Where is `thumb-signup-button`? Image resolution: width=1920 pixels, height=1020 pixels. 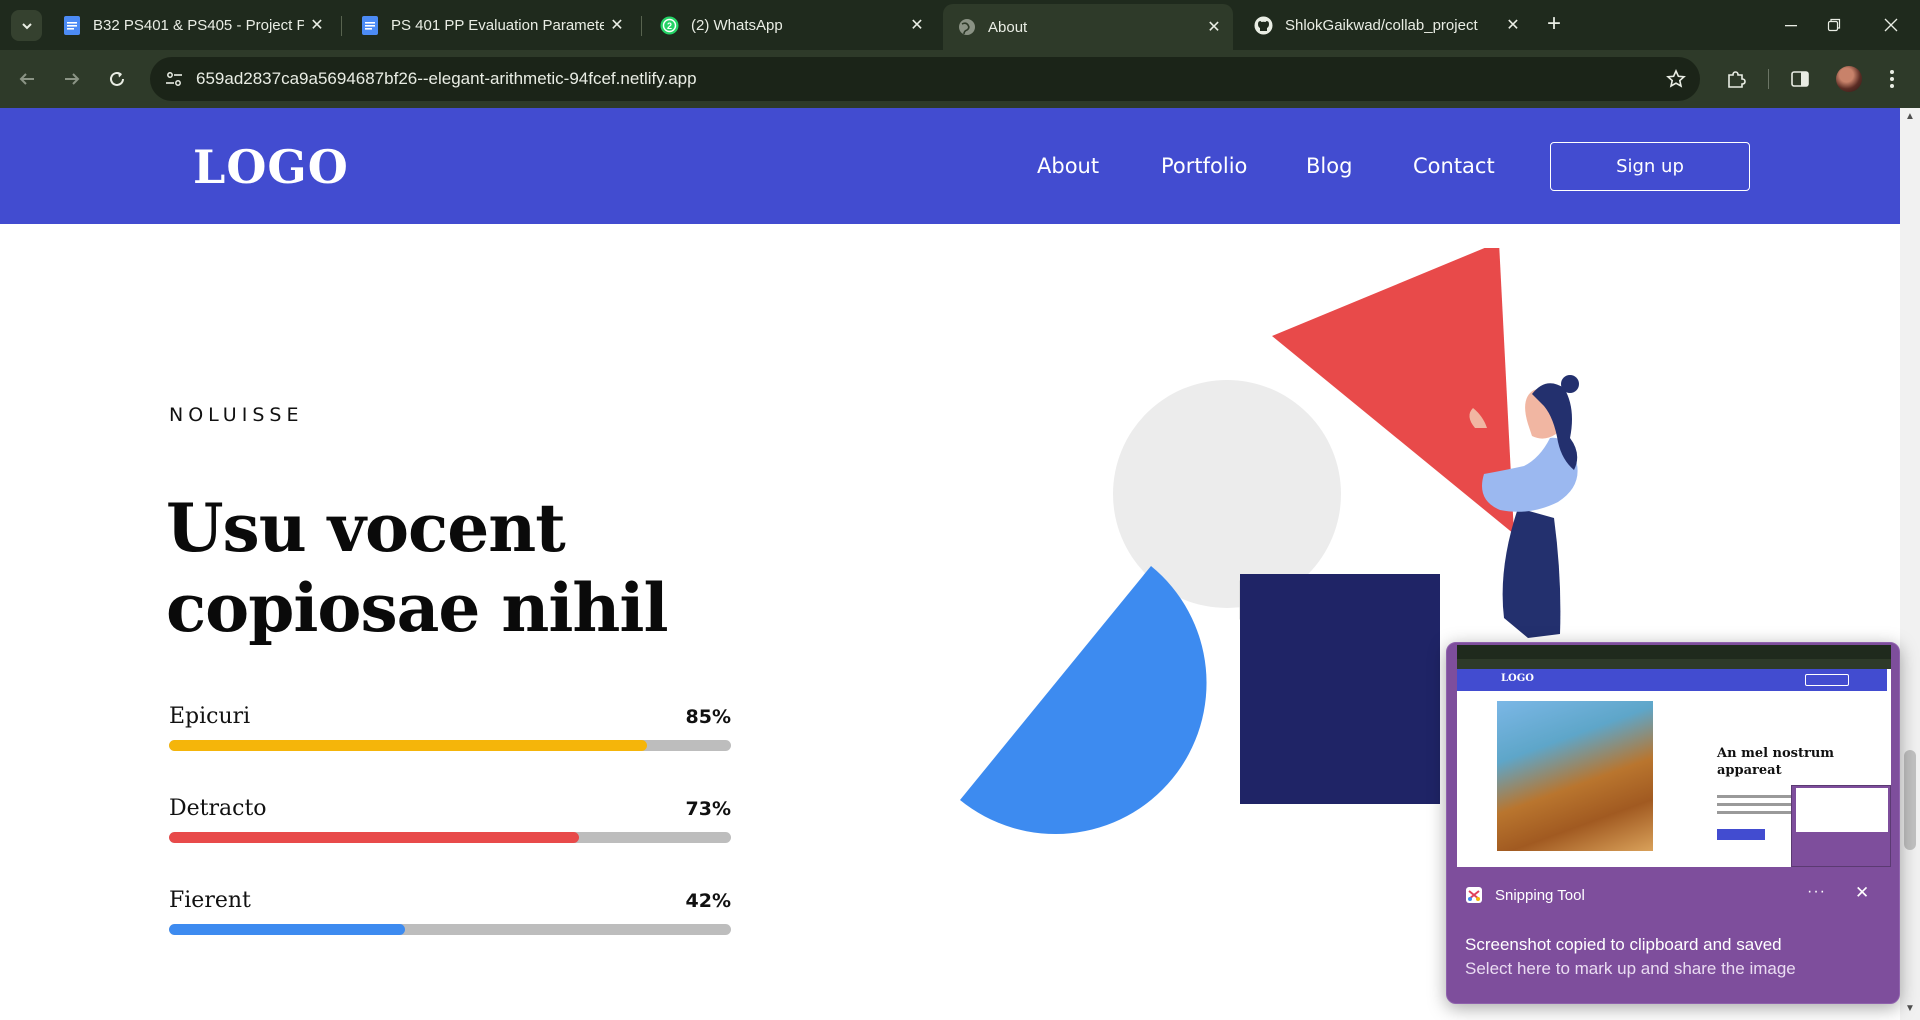
thumb-signup-button is located at coordinates (1827, 680).